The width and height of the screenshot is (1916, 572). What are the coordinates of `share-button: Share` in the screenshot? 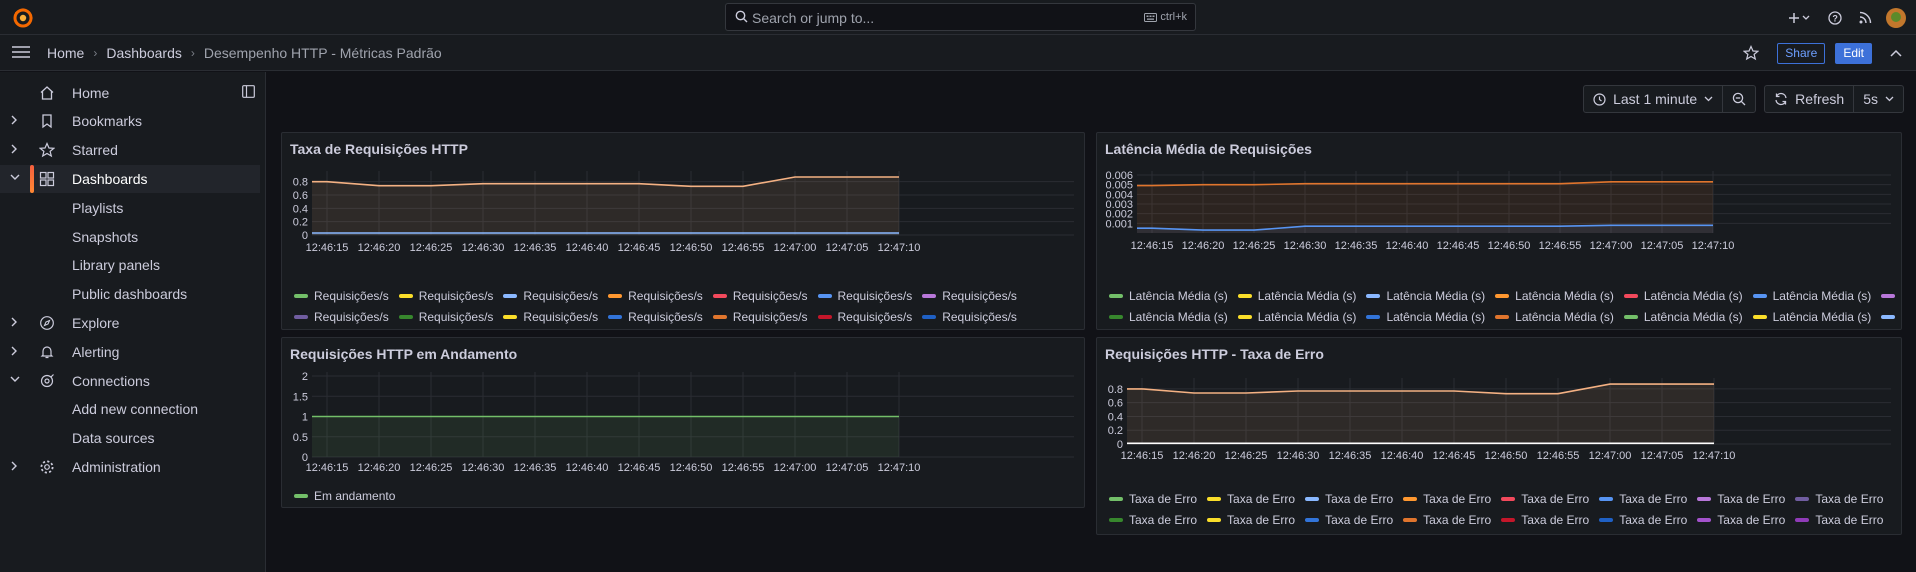 It's located at (1801, 53).